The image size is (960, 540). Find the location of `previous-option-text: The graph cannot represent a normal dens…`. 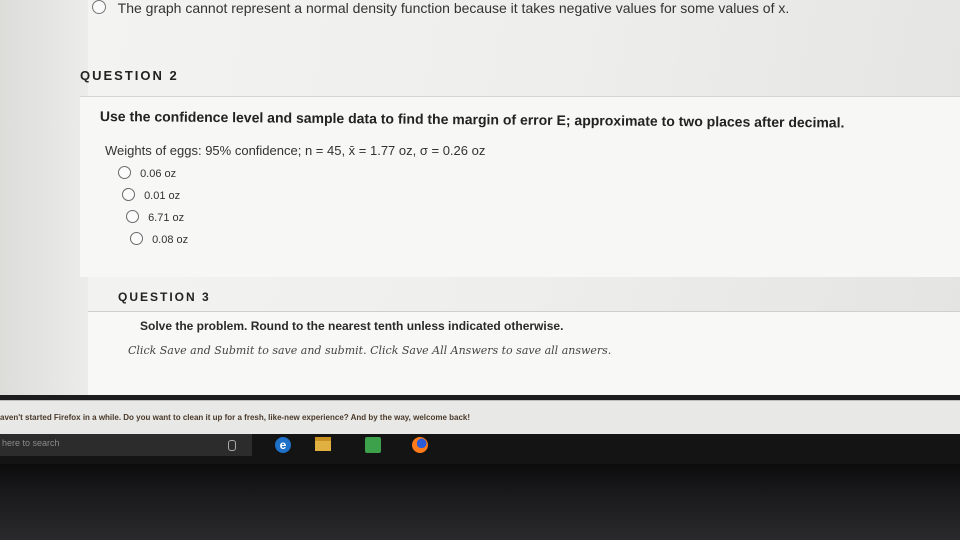

previous-option-text: The graph cannot represent a normal dens… is located at coordinates (453, 8).